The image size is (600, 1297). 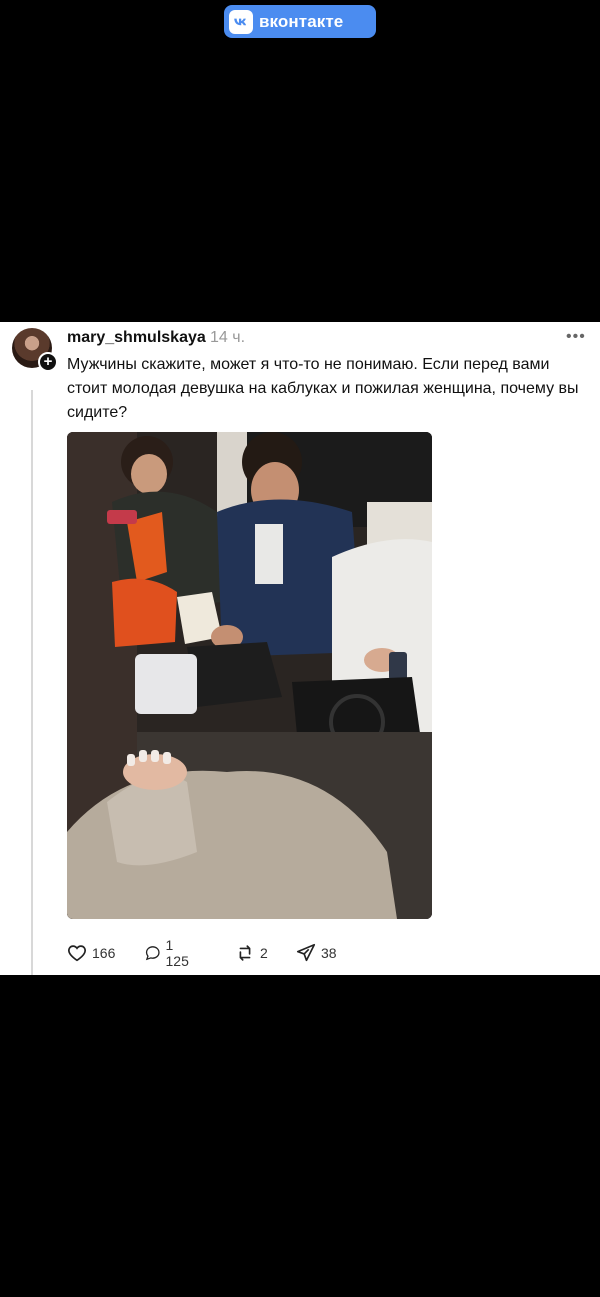 I want to click on vk-brand-text: вконтакте, so click(x=301, y=21).